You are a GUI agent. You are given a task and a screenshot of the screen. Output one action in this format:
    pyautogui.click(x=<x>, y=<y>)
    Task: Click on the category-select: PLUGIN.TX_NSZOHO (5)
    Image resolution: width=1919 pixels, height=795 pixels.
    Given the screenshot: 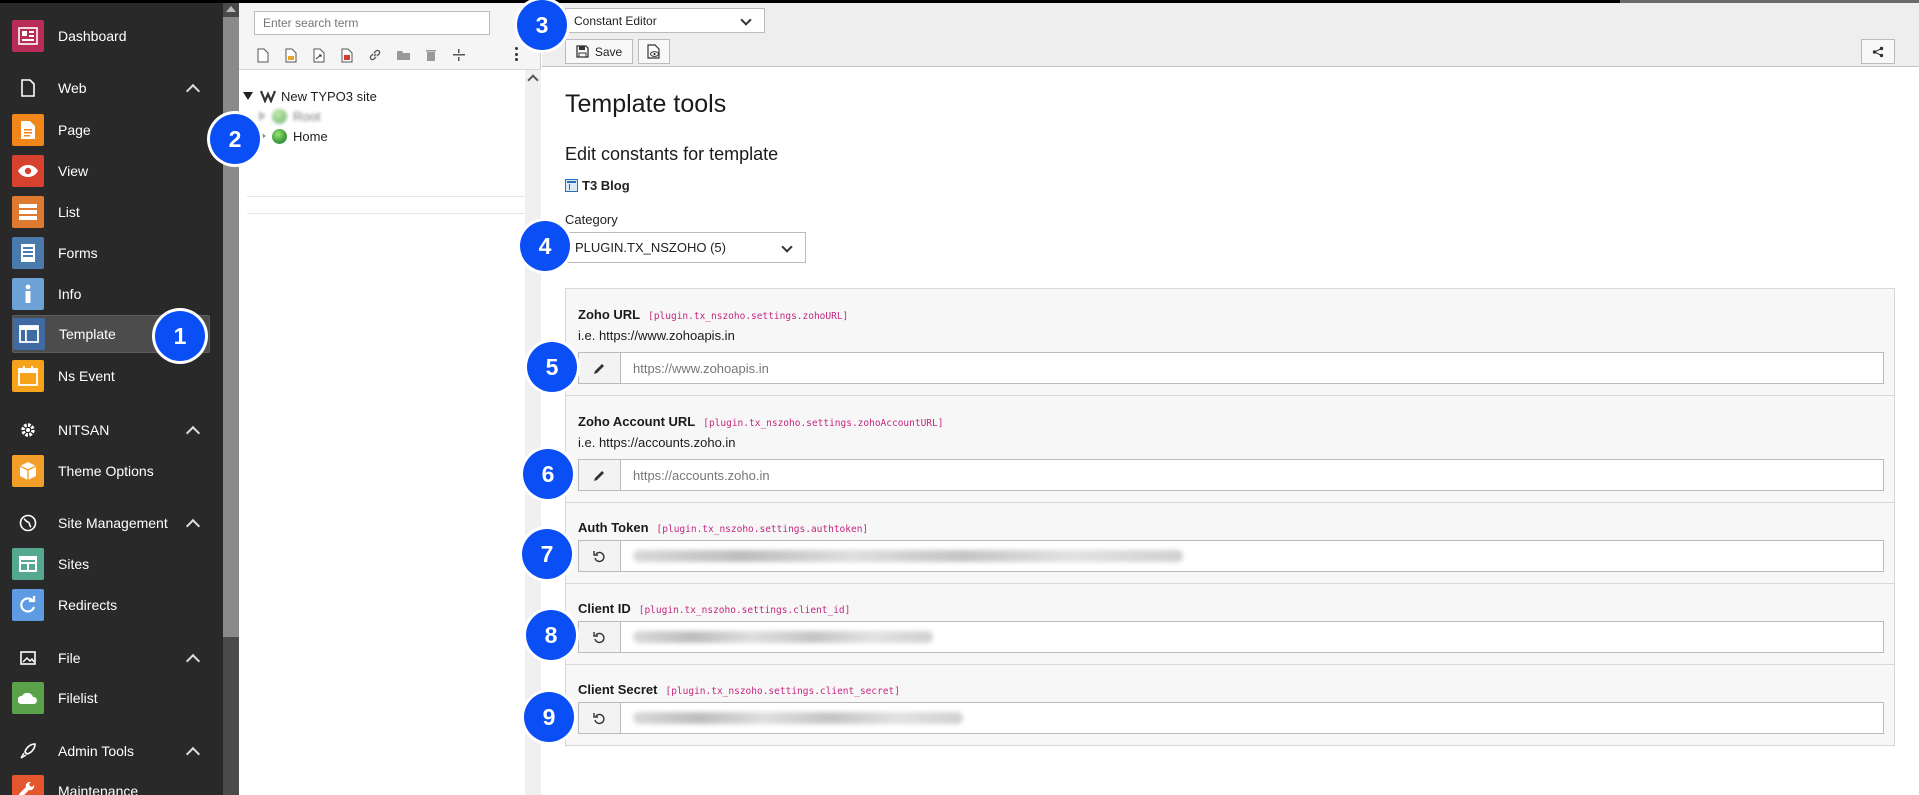 What is the action you would take?
    pyautogui.click(x=685, y=247)
    